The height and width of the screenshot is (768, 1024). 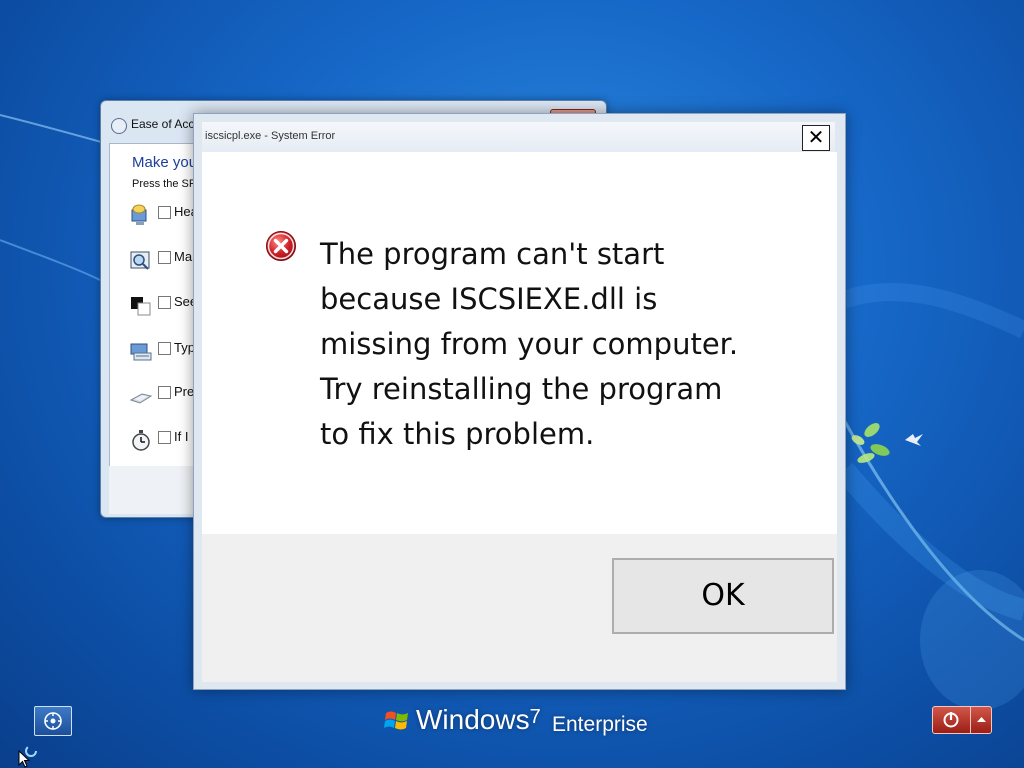 What do you see at coordinates (24, 759) in the screenshot?
I see `mouse-cursor-icon` at bounding box center [24, 759].